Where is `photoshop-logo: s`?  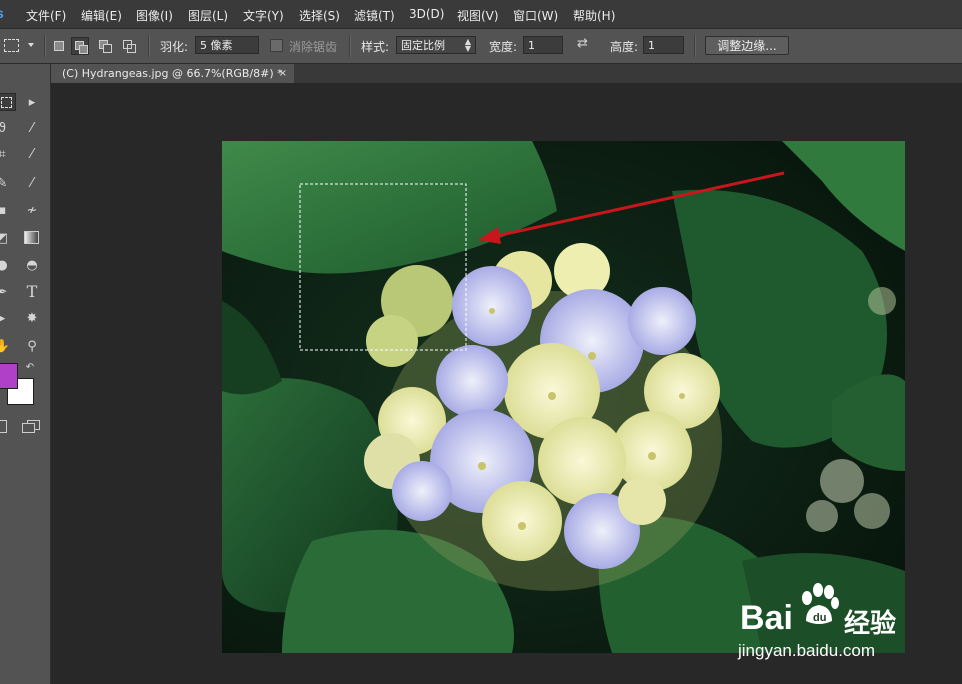 photoshop-logo: s is located at coordinates (2, 13).